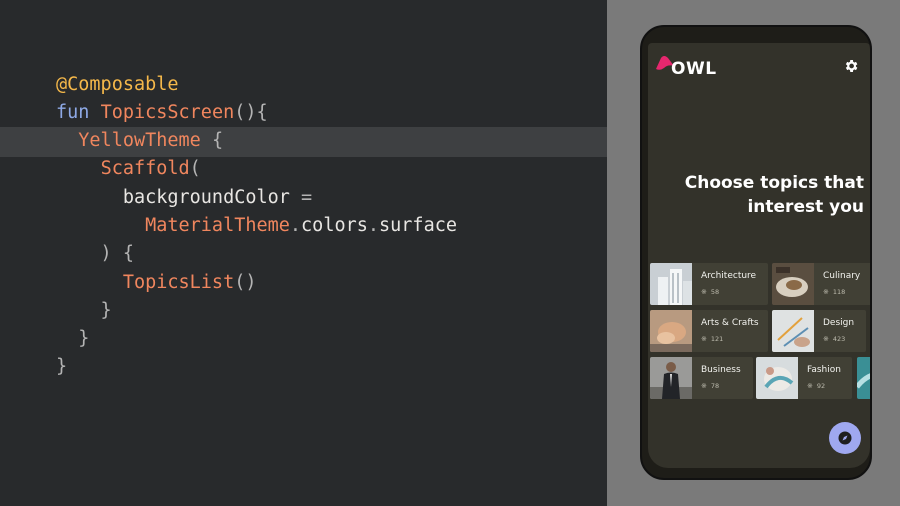  Describe the element at coordinates (212, 140) in the screenshot. I see `code-token: {` at that location.